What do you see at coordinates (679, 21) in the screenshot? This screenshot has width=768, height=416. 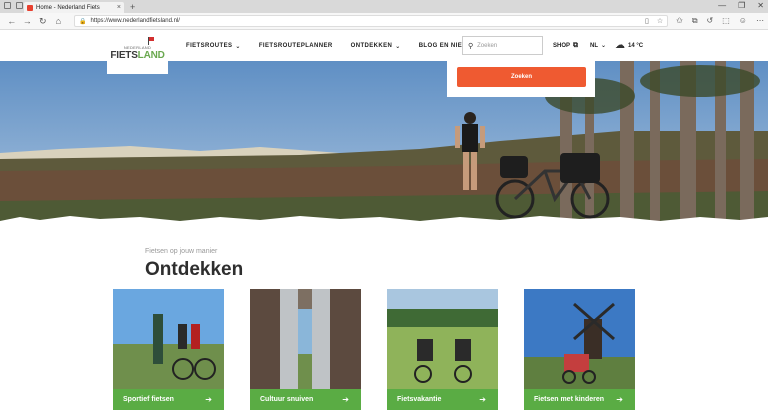 I see `favorites-icon: ✩` at bounding box center [679, 21].